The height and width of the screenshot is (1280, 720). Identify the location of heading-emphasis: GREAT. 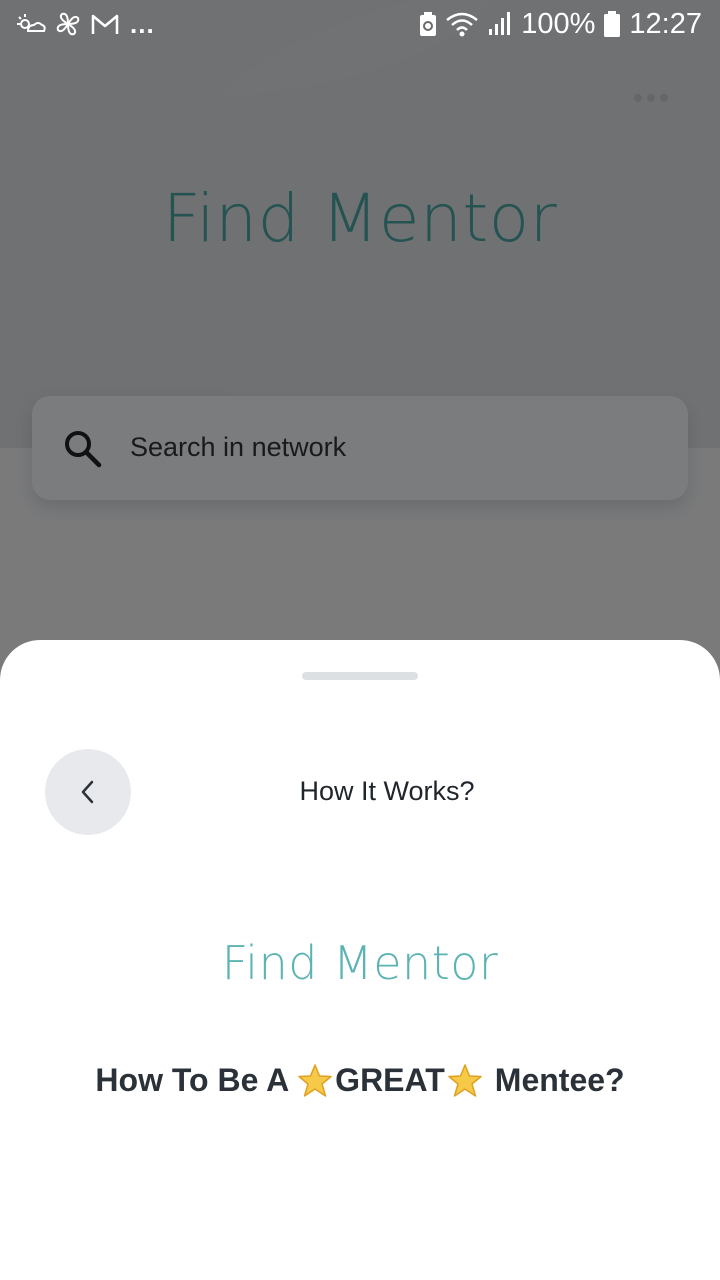
(390, 1080).